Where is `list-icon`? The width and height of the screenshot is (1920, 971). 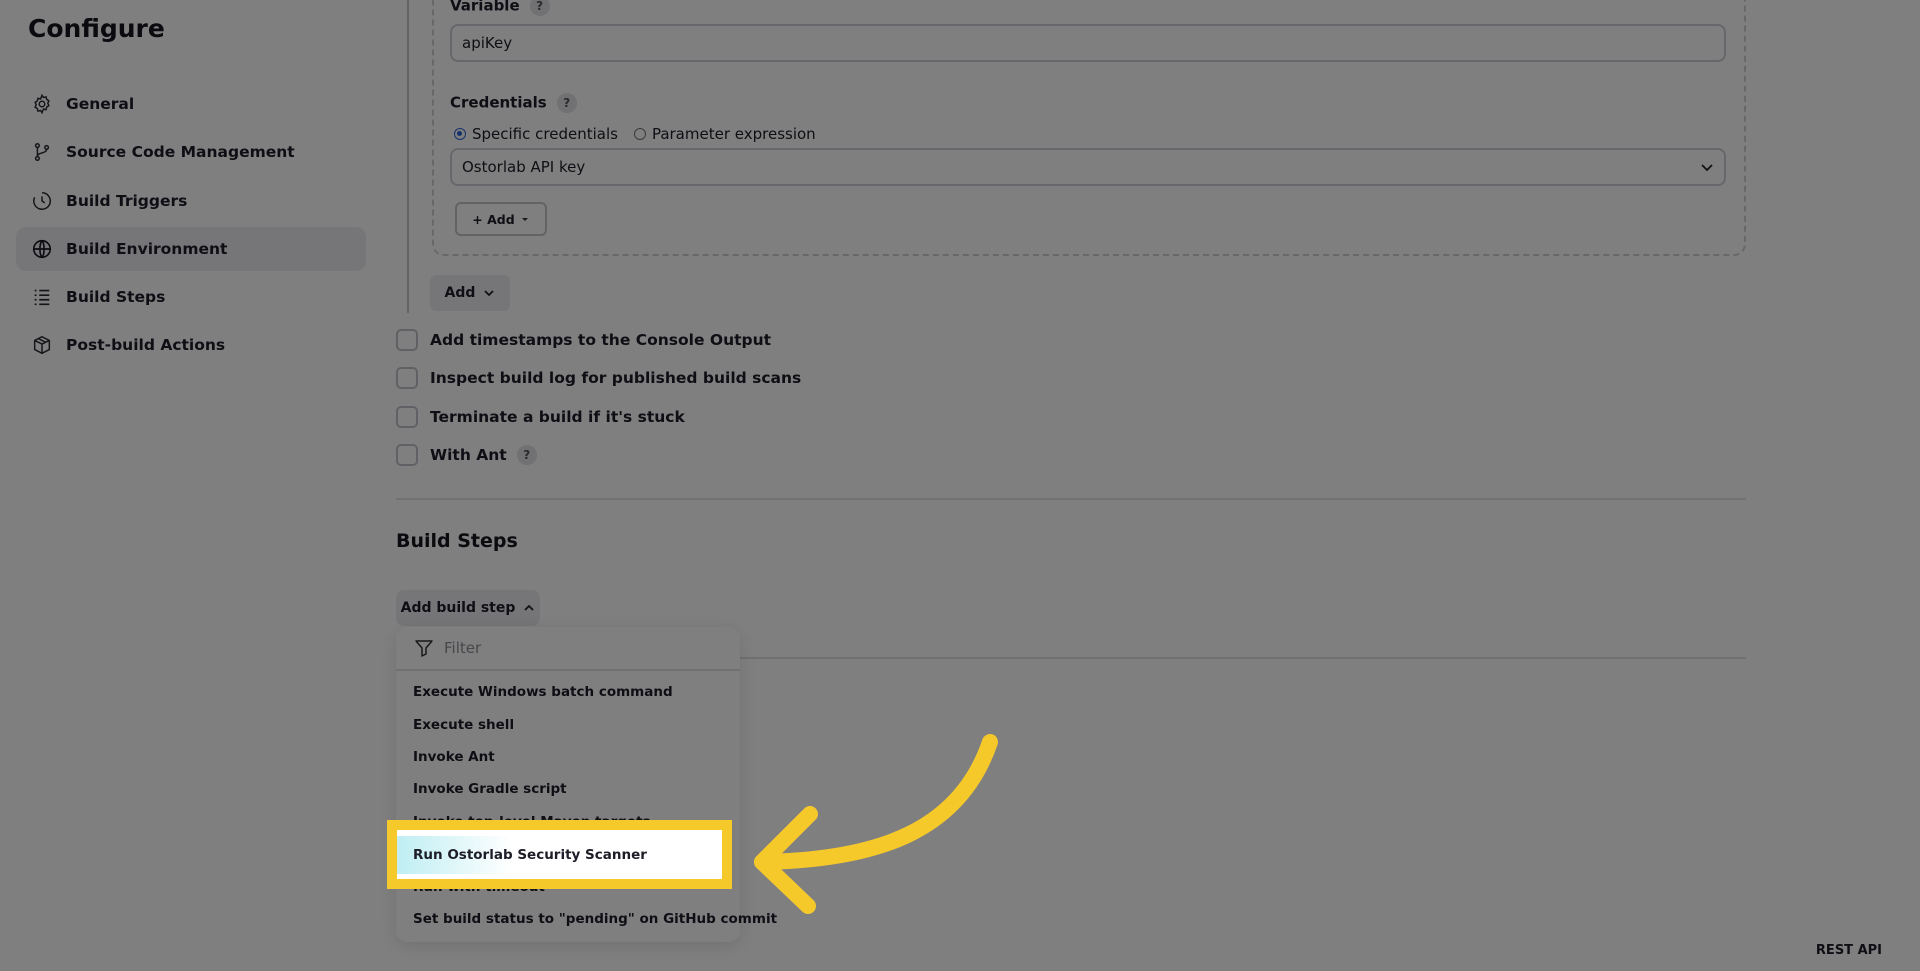 list-icon is located at coordinates (42, 297).